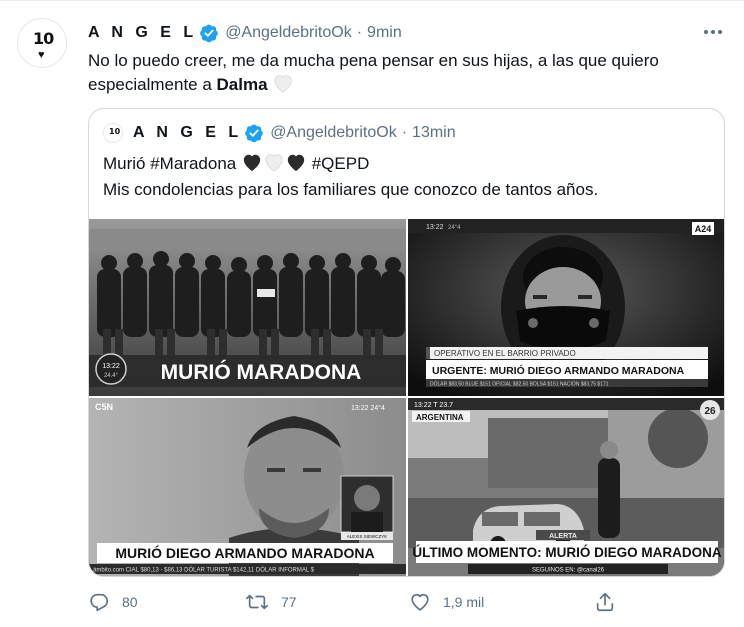 The height and width of the screenshot is (627, 744). What do you see at coordinates (505, 353) in the screenshot?
I see `tile2-subtitle: OPERATIVO EN EL BARRIO PRIVADO` at bounding box center [505, 353].